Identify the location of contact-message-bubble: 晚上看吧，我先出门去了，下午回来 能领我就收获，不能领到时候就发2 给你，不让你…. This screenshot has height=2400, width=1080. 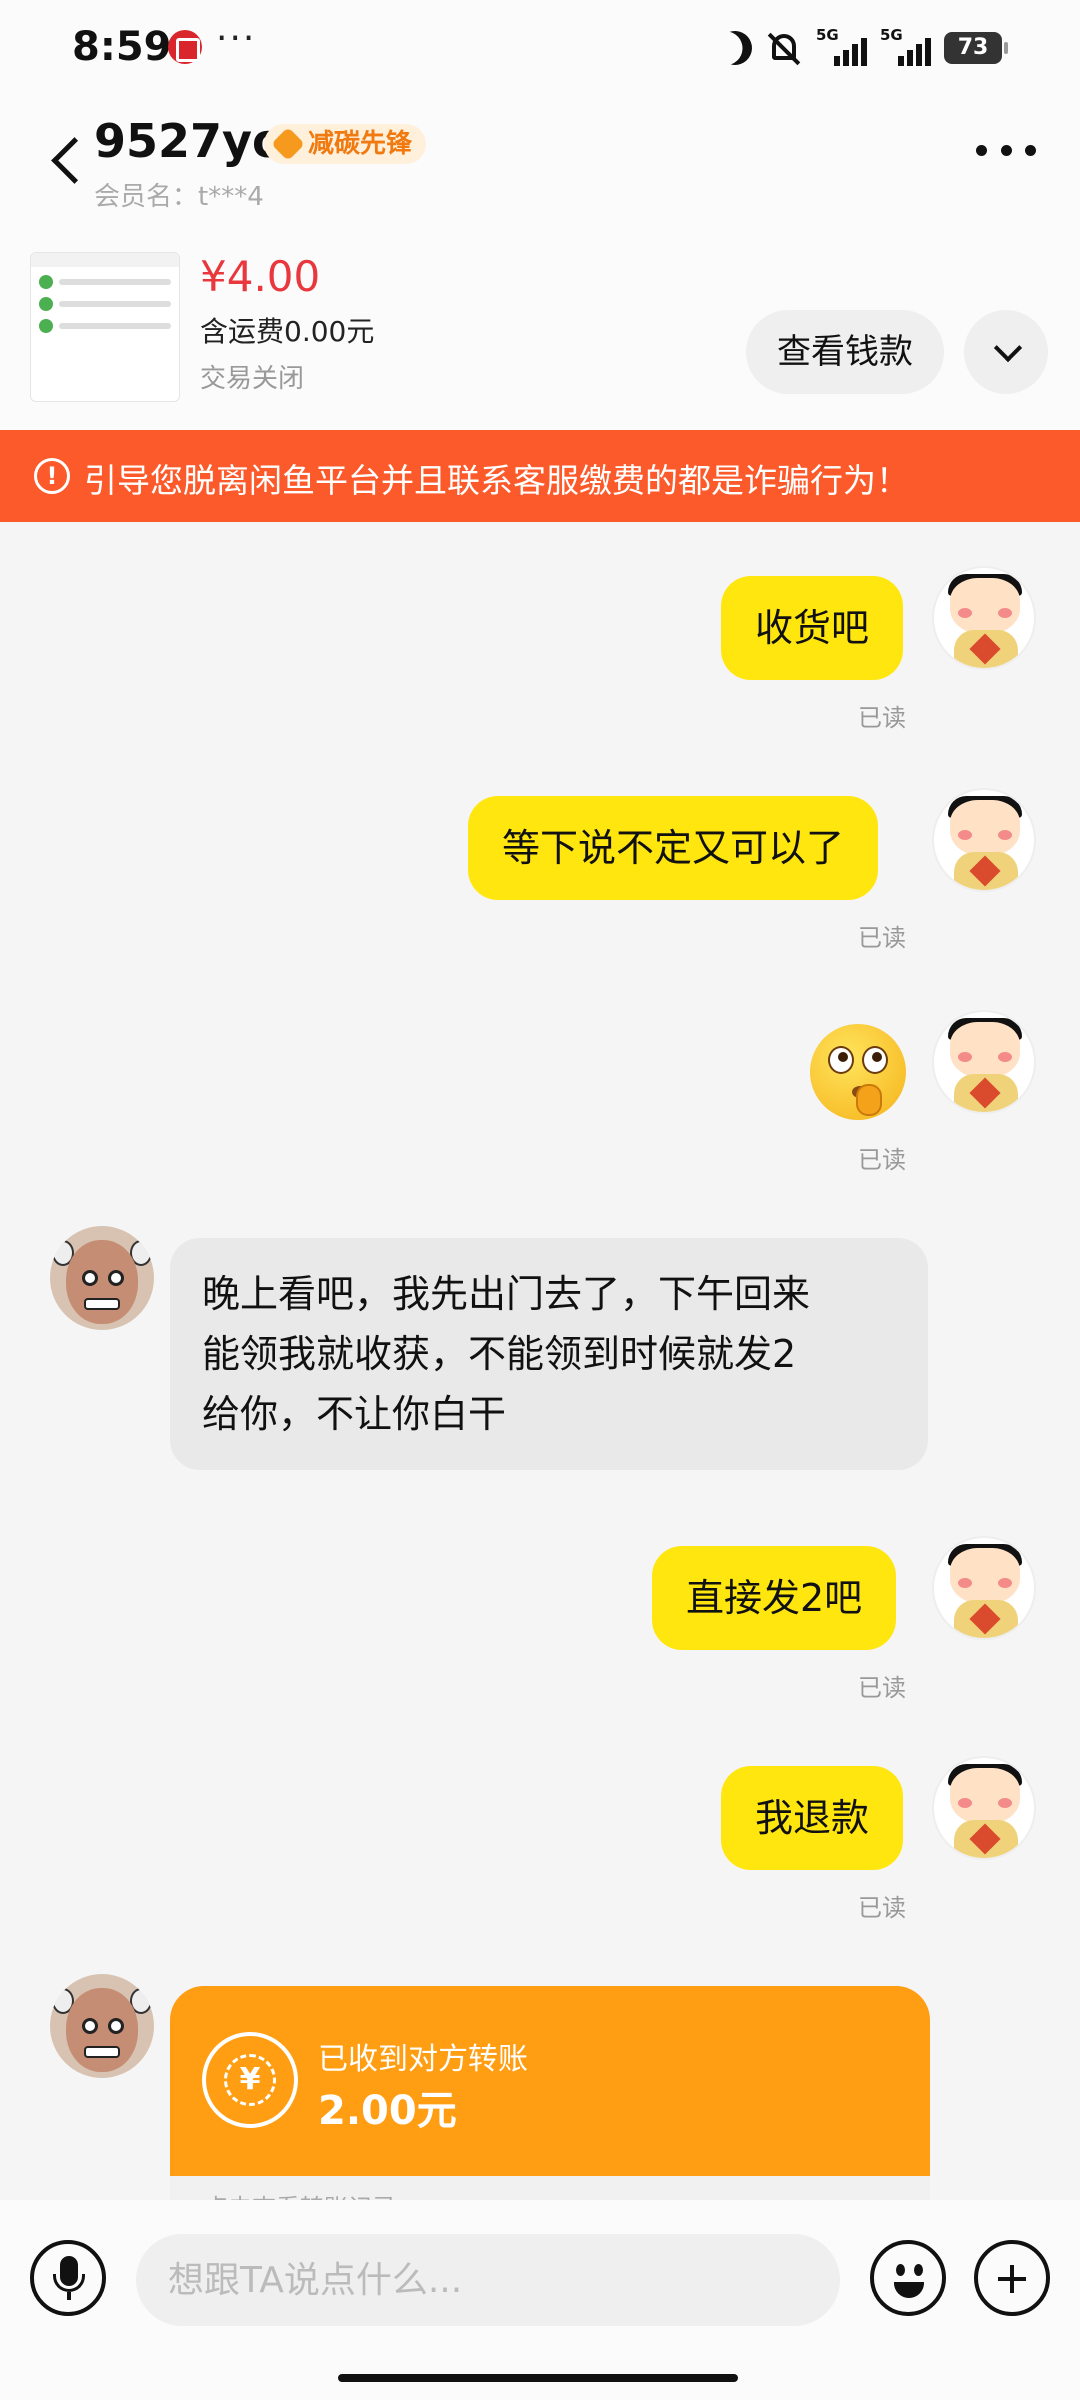
(549, 1354).